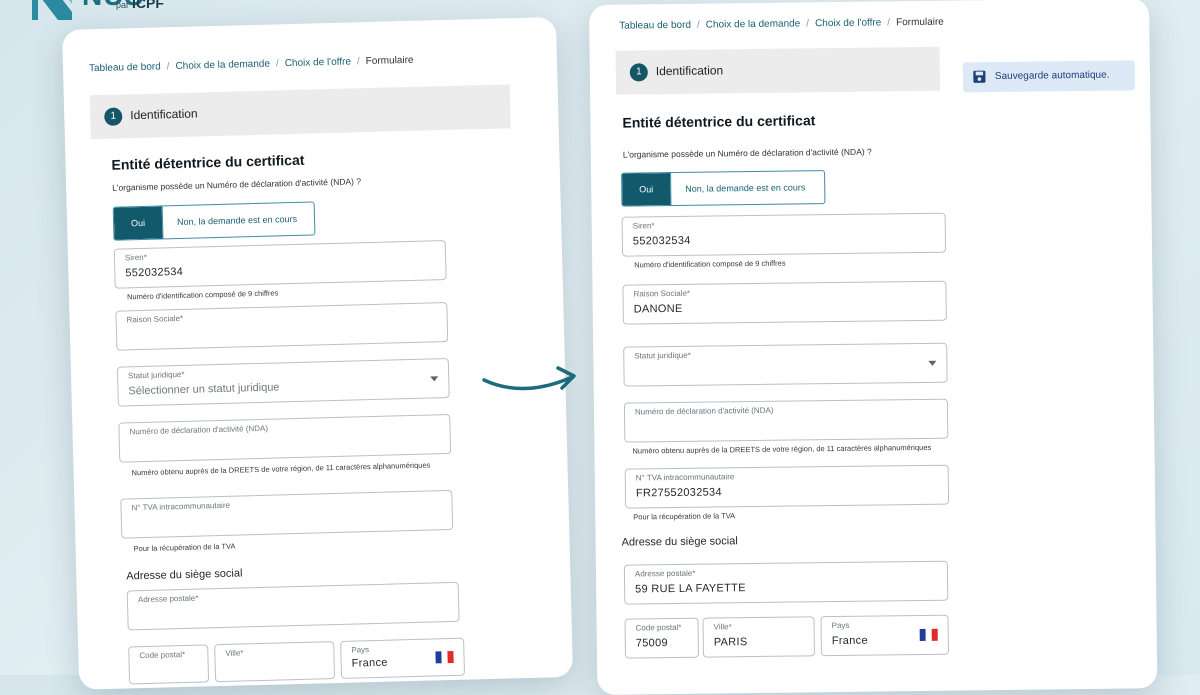 The image size is (1200, 695). Describe the element at coordinates (169, 664) in the screenshot. I see `code-postal-field: Code postal*` at that location.